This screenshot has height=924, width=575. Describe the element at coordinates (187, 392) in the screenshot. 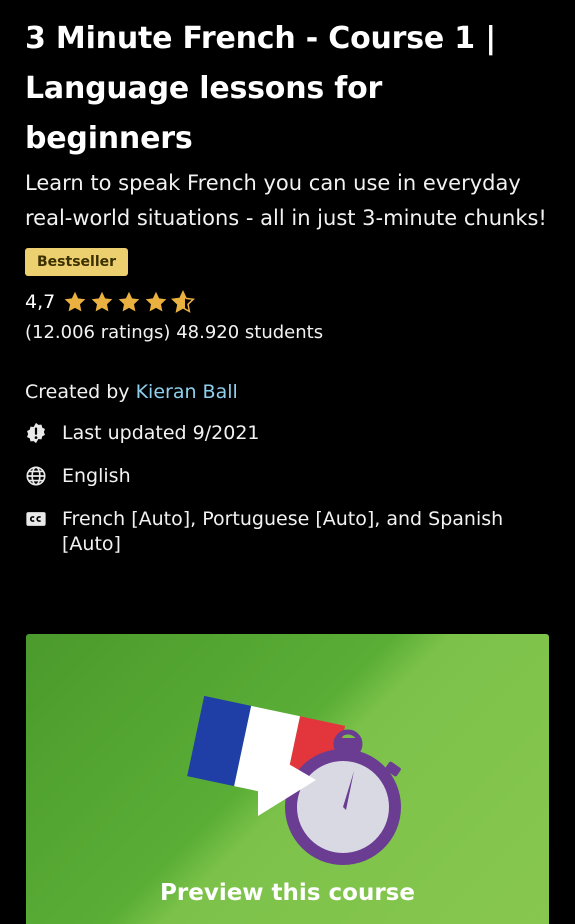

I see `instructor-link: Kieran Ball` at that location.